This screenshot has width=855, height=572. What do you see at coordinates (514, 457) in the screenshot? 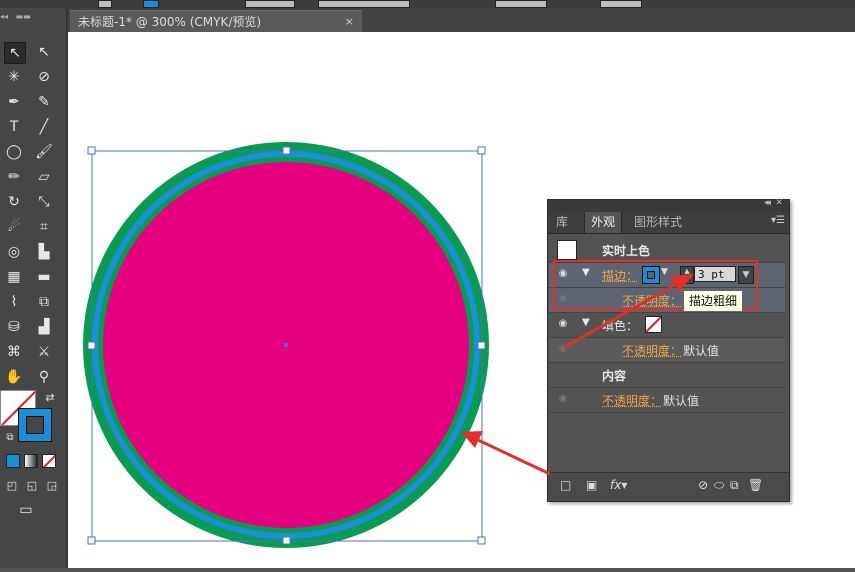
I see `annotation-arrow-to-ring` at bounding box center [514, 457].